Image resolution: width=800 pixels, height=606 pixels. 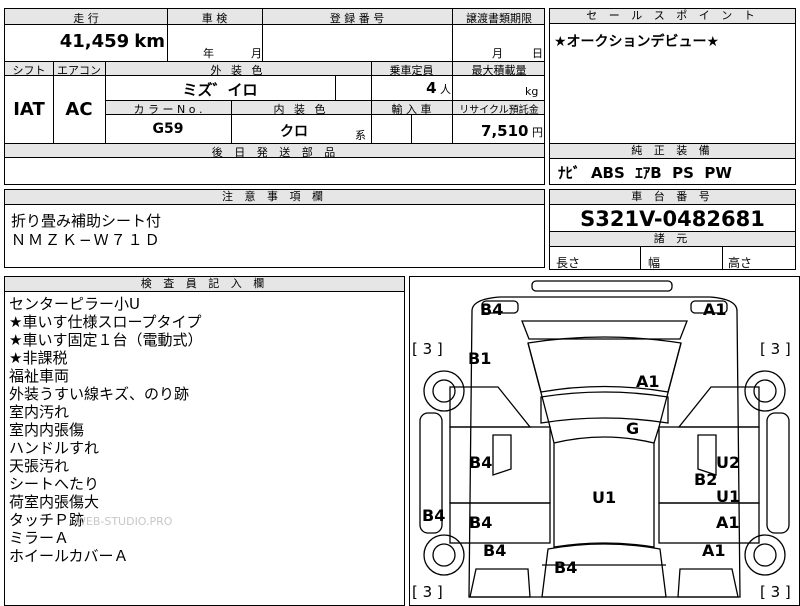 What do you see at coordinates (39, 538) in the screenshot?
I see `inspector-line: ミラーＡ` at bounding box center [39, 538].